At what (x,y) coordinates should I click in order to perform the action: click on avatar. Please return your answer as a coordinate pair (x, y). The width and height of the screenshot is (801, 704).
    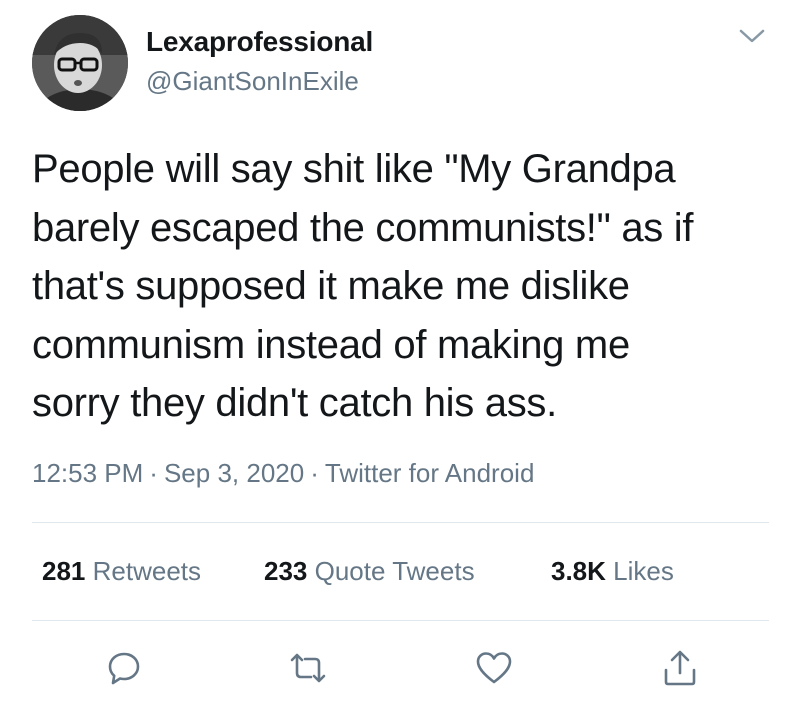
    Looking at the image, I should click on (80, 63).